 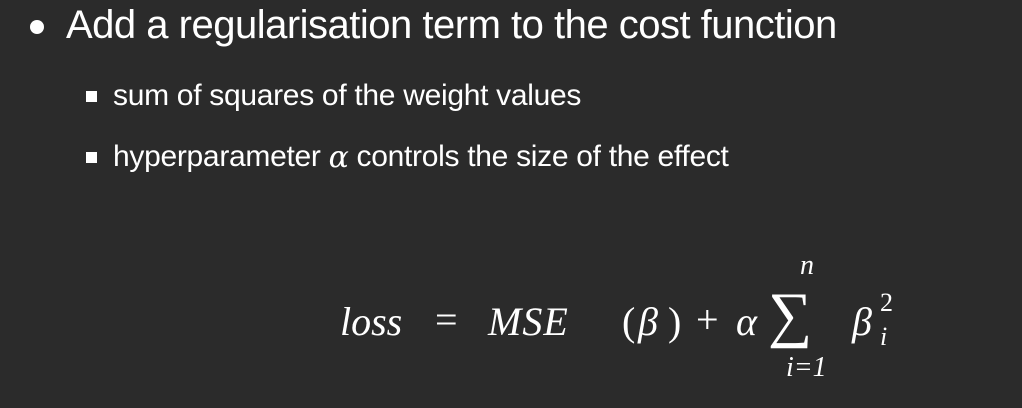 What do you see at coordinates (675, 321) in the screenshot?
I see `formula-paren-close: )` at bounding box center [675, 321].